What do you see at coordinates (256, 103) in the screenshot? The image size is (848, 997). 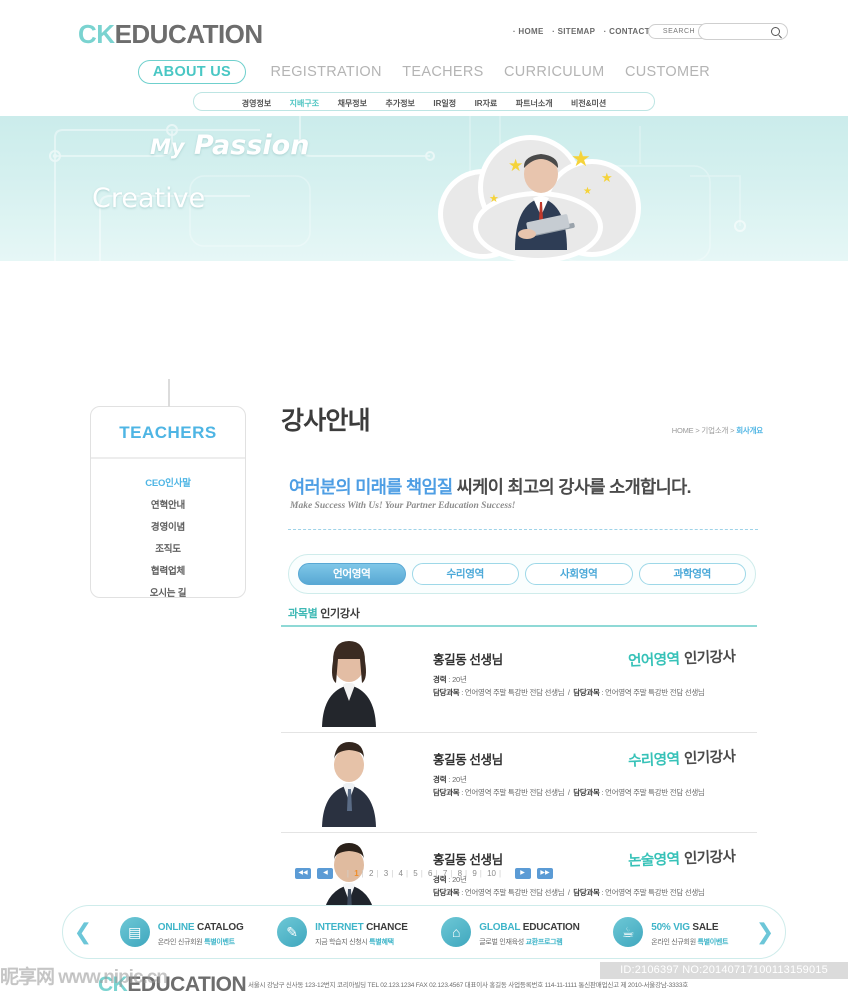 I see `subnav-item-0: 경영정보` at bounding box center [256, 103].